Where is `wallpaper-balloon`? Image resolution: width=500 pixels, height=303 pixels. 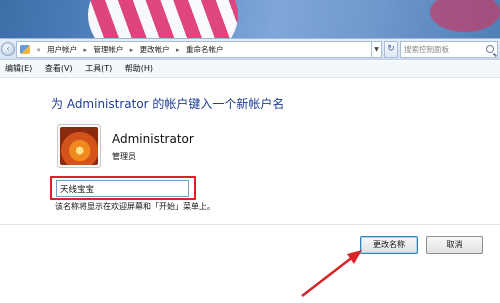
wallpaper-balloon is located at coordinates (163, 19).